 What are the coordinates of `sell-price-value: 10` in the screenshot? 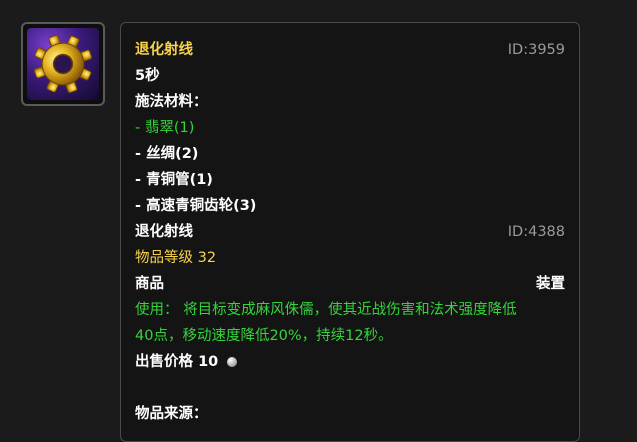 It's located at (208, 362).